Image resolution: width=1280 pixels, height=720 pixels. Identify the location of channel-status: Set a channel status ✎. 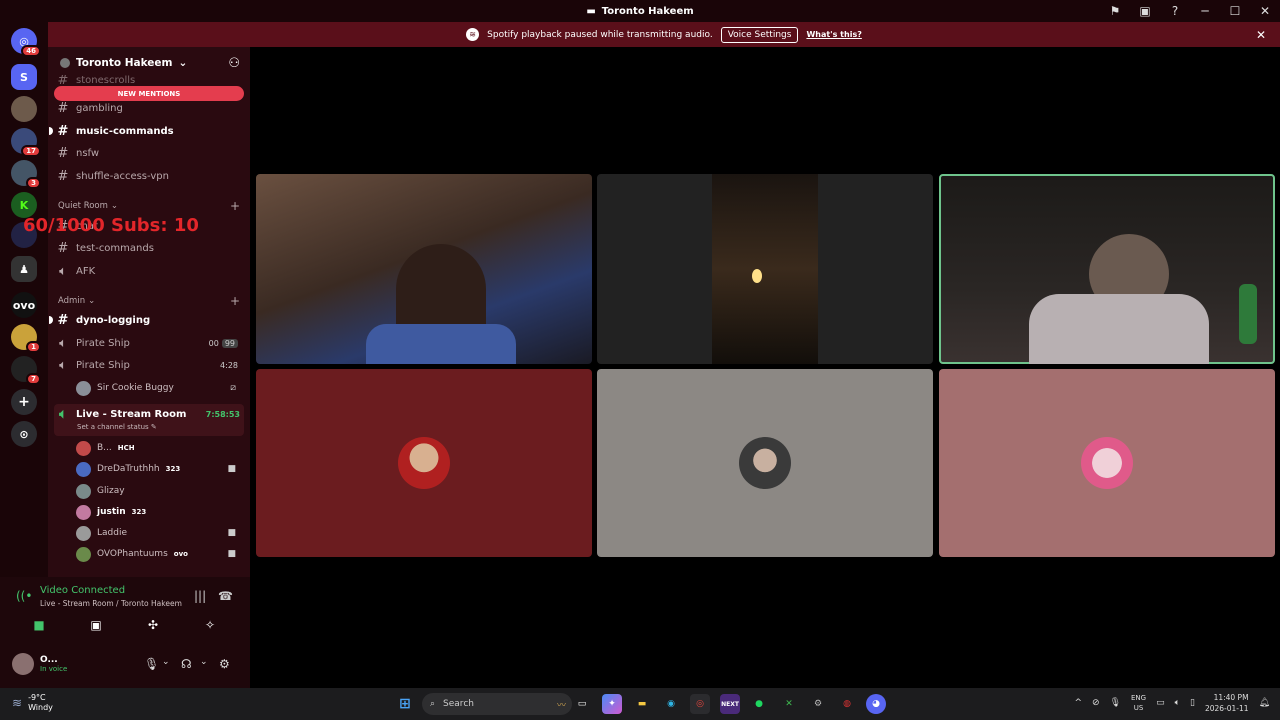
(117, 427).